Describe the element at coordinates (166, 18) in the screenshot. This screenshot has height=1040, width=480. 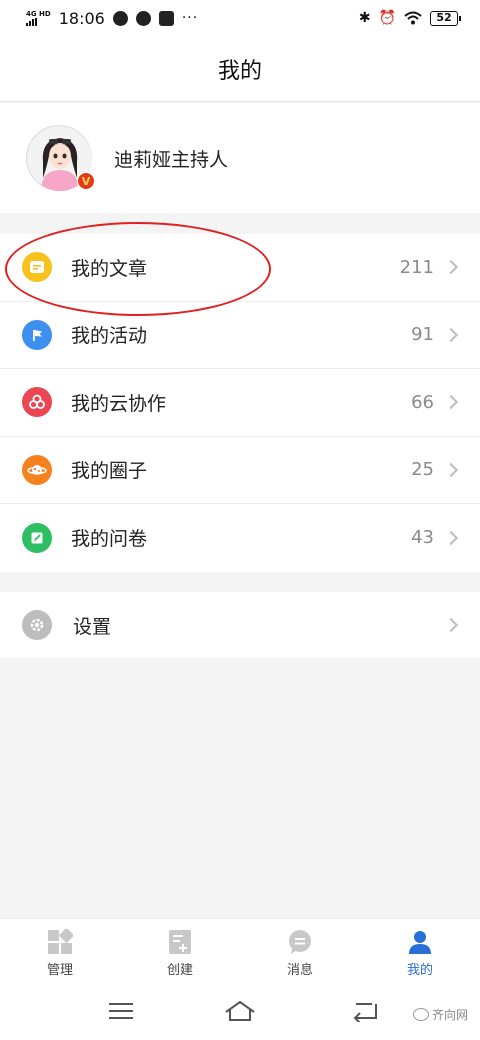
I see `mail-icon` at that location.